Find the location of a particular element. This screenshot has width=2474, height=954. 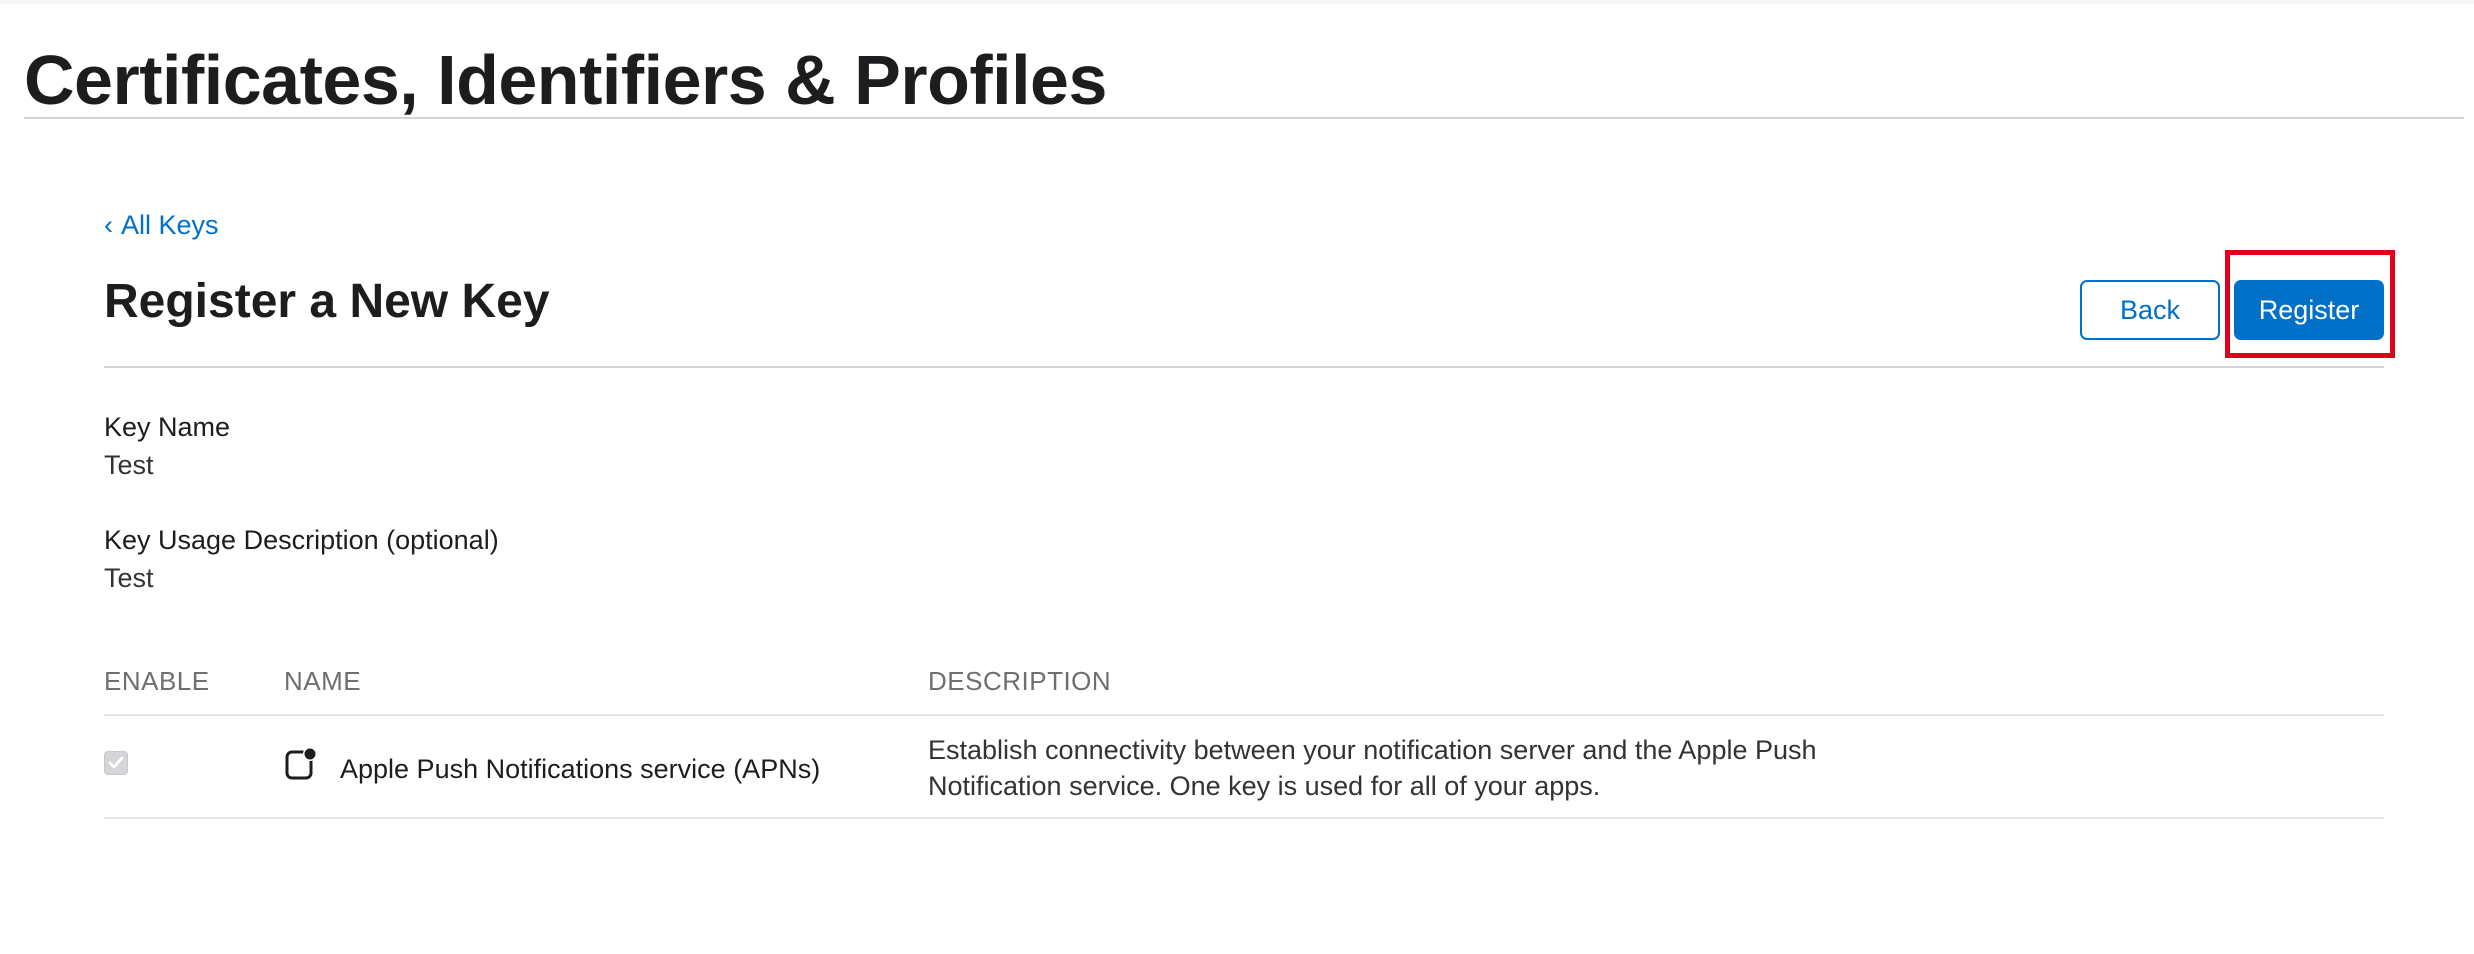

enable-checkbox is located at coordinates (116, 763).